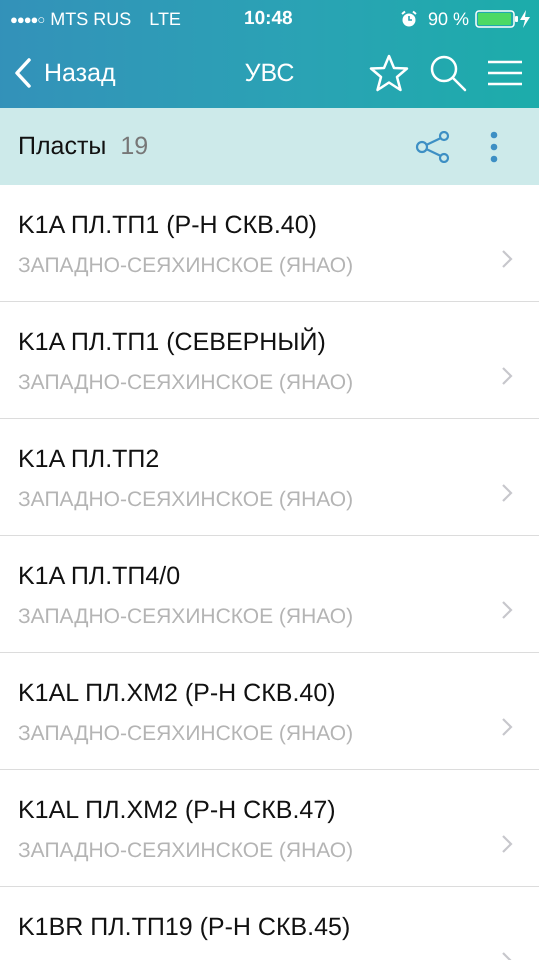 Image resolution: width=539 pixels, height=960 pixels. I want to click on item-title: K1A ПЛ.ТП1 (СЕВЕРНЫЙ), so click(172, 342).